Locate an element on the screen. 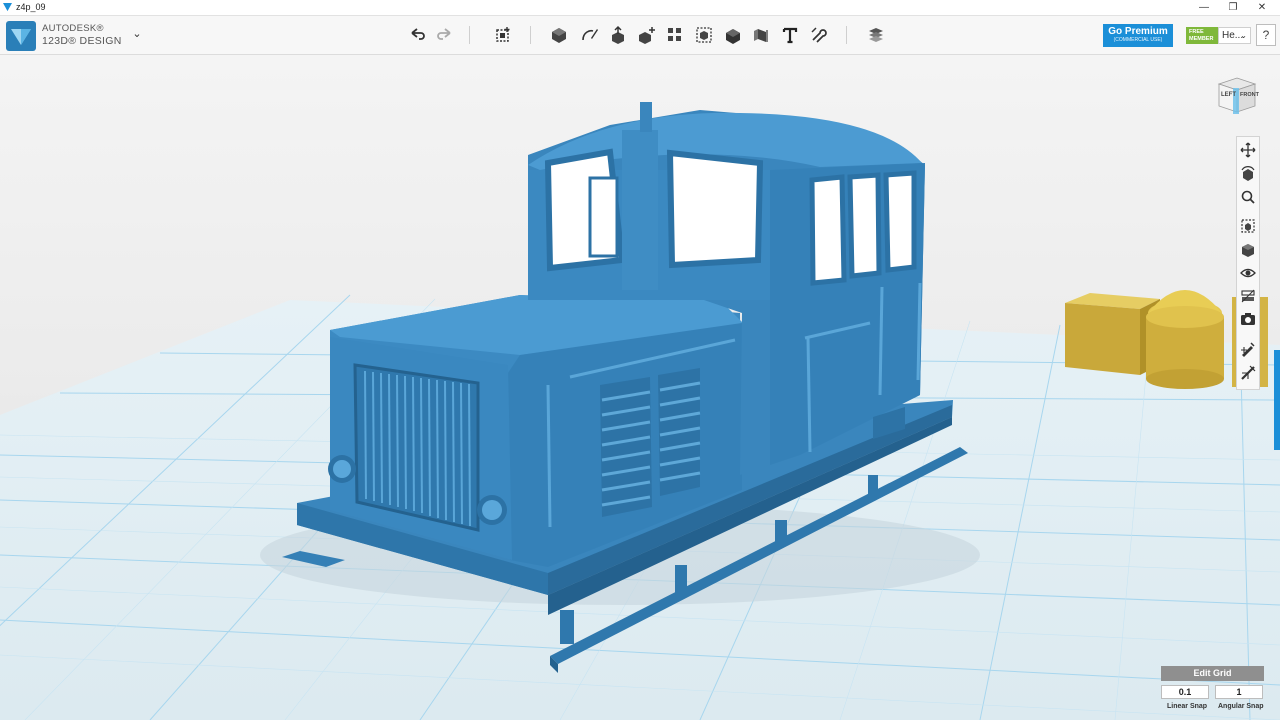  edit-grid-icon is located at coordinates (1248, 349).